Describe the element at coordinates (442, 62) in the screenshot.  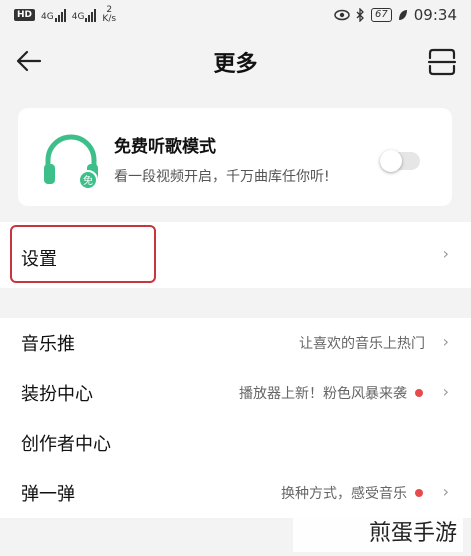
I see `scan-icon` at that location.